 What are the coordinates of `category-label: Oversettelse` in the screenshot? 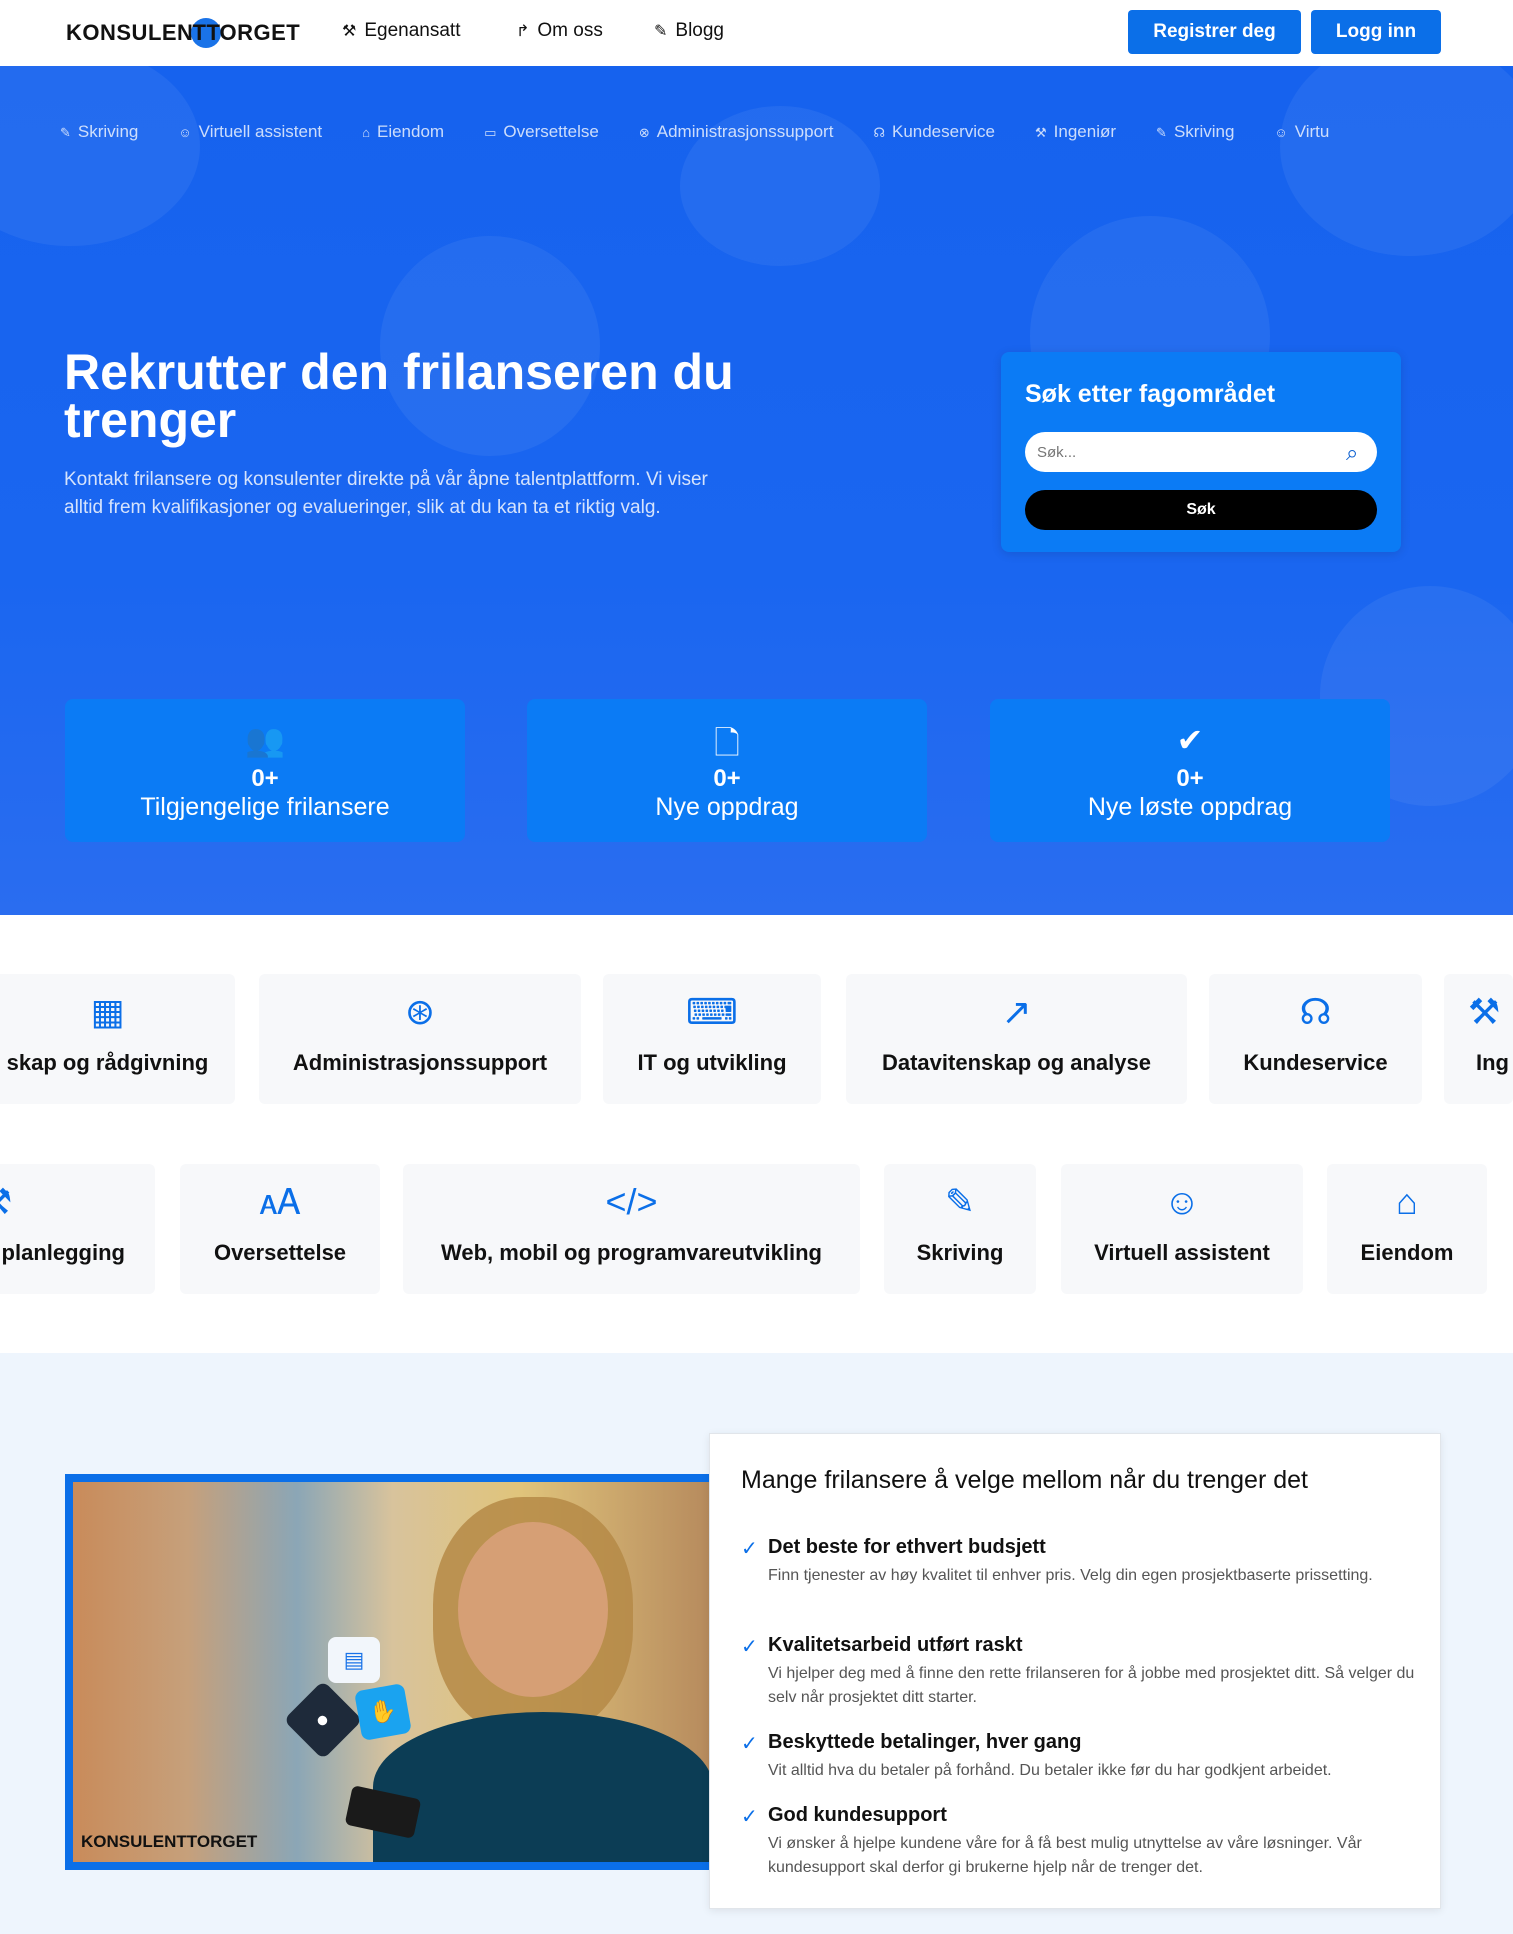 It's located at (280, 1252).